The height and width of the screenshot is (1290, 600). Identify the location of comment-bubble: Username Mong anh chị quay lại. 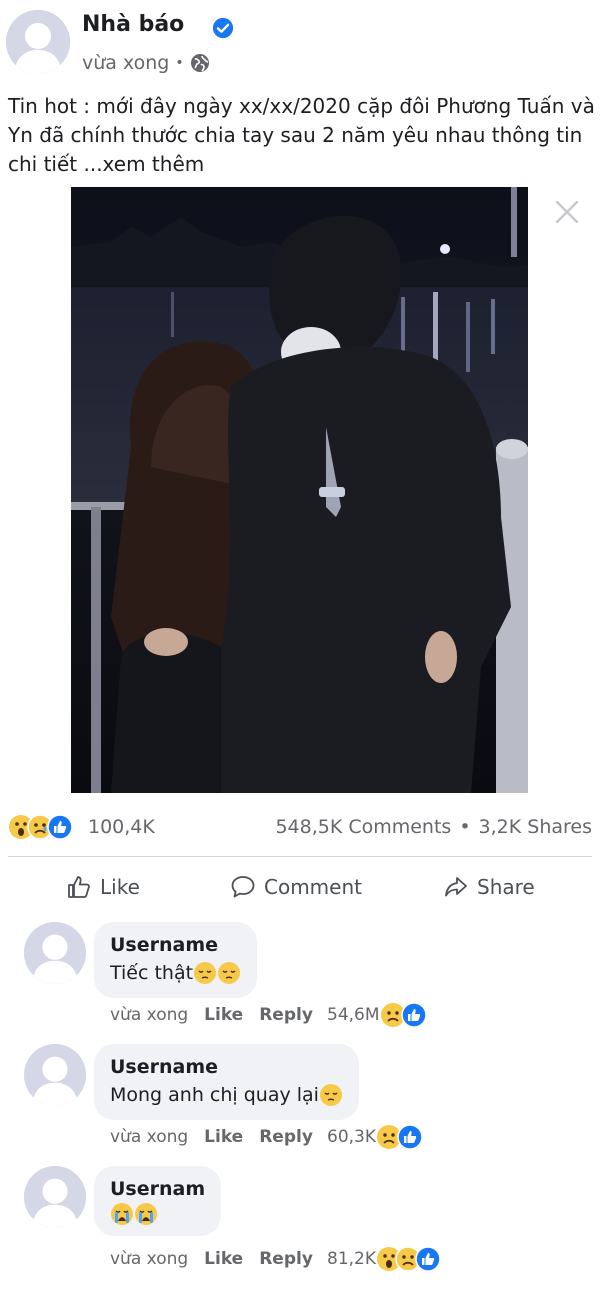
(226, 1082).